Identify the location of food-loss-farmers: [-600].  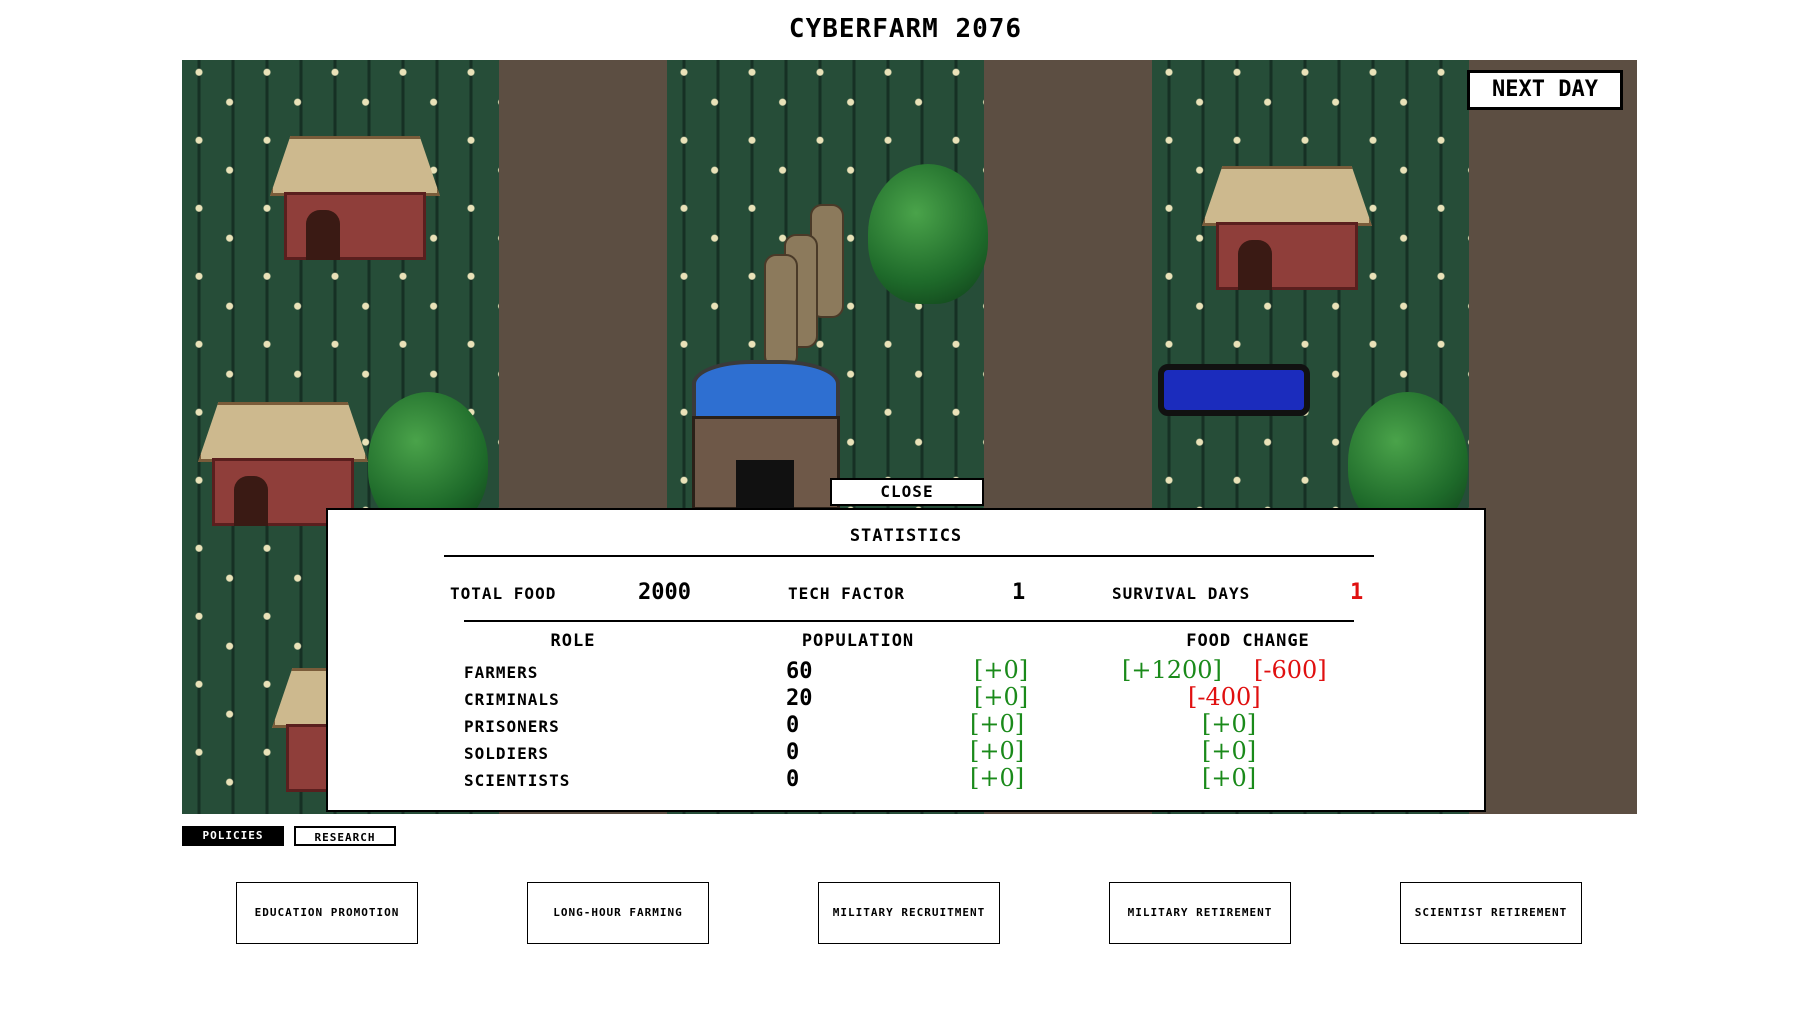
(1290, 670).